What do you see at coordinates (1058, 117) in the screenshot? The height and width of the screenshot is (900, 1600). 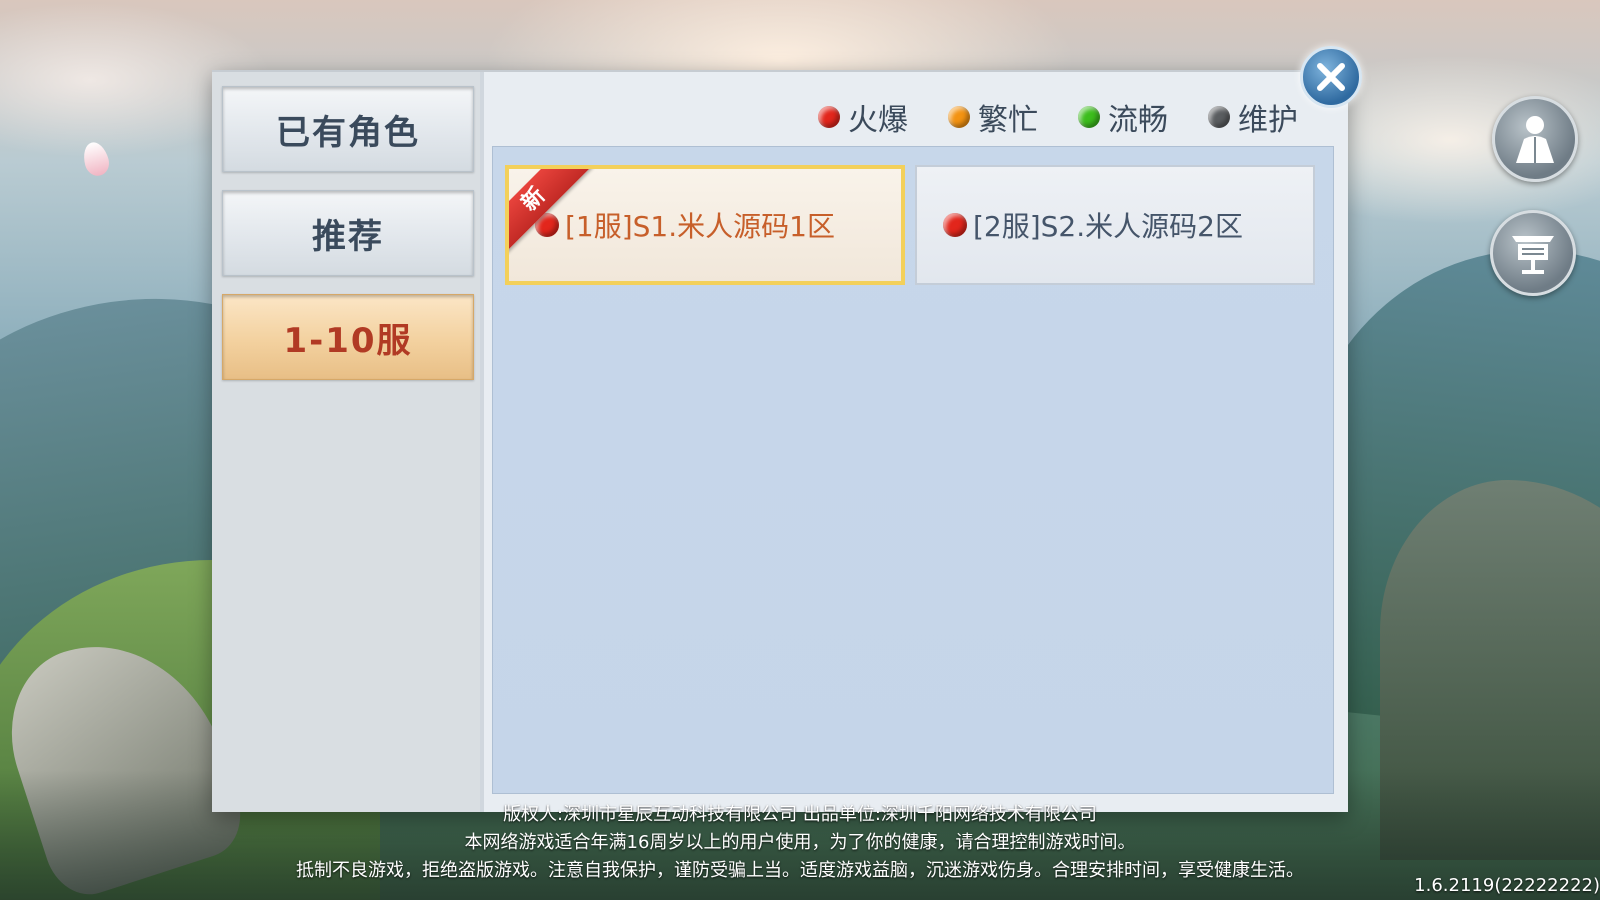 I see `status-legend: 火爆 繁忙 流畅 维护` at bounding box center [1058, 117].